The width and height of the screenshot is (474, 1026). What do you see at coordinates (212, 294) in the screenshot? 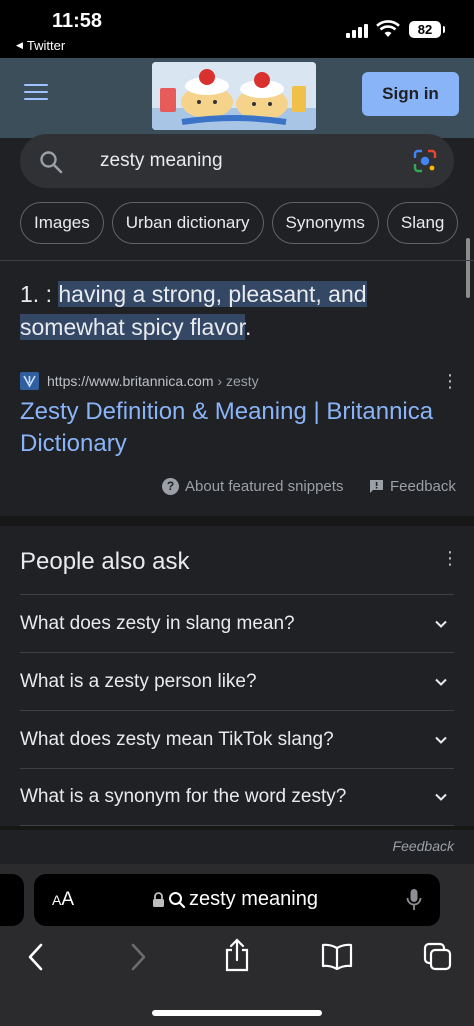
I see `snippet-highlight: having a strong, pleasant, and` at bounding box center [212, 294].